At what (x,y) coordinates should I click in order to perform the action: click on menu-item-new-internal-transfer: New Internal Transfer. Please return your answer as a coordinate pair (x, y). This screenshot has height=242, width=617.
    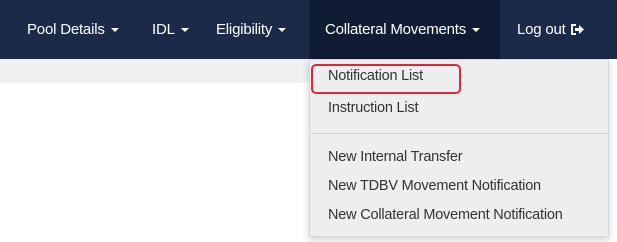
    Looking at the image, I should click on (395, 157).